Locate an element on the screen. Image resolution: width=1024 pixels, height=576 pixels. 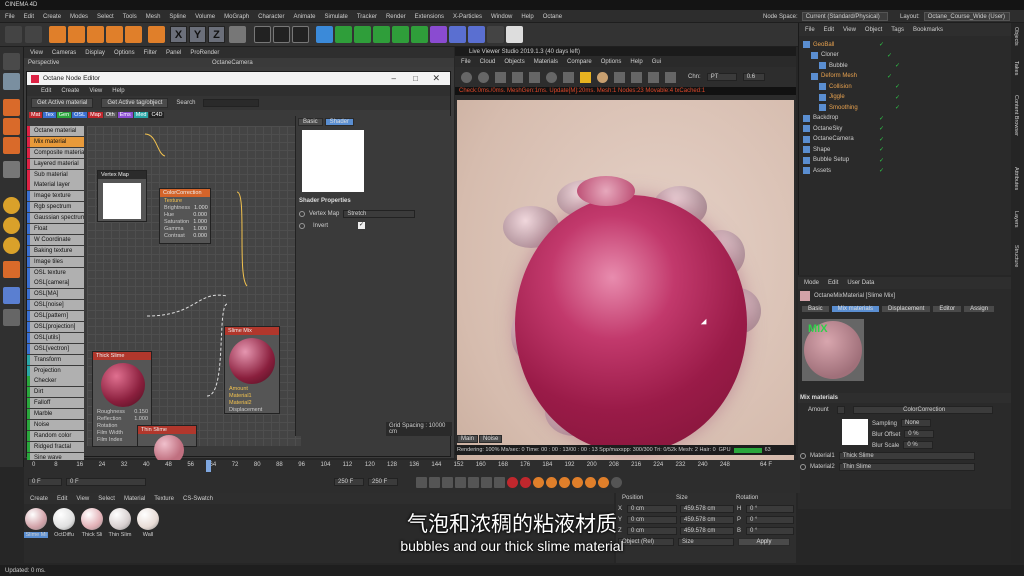
right-tab: Takes is located at coordinates (1016, 68).